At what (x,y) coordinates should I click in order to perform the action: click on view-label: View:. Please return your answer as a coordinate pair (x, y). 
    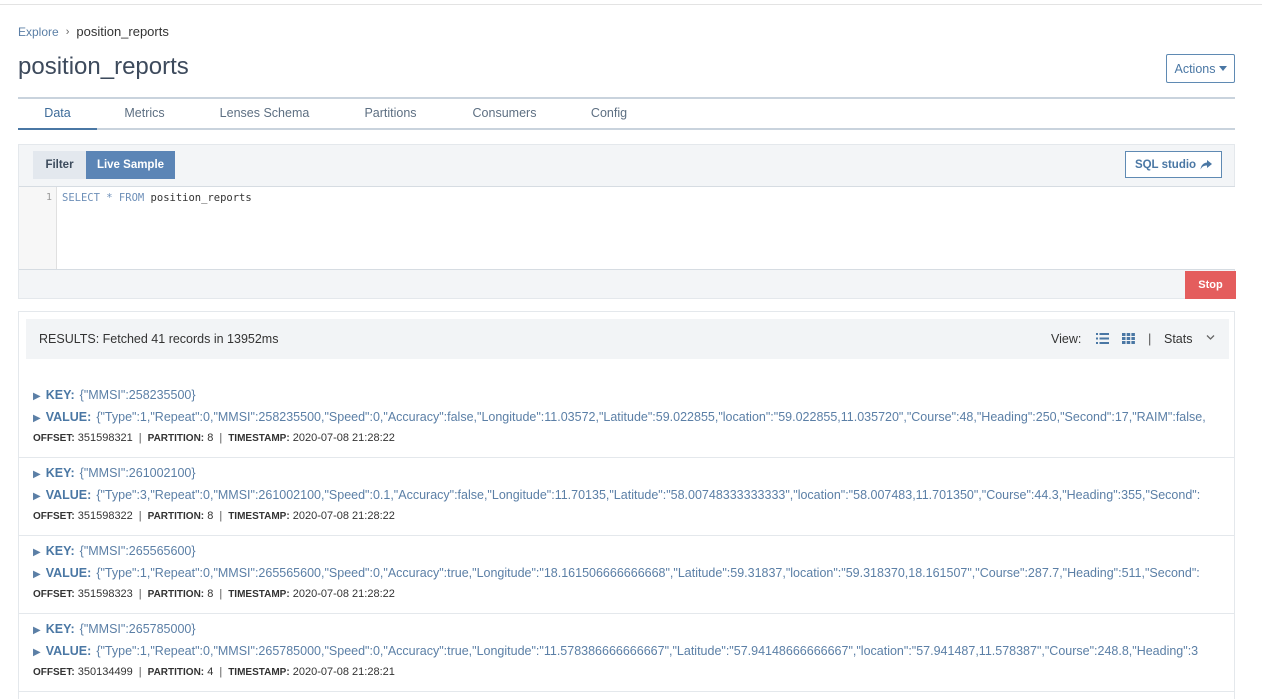
    Looking at the image, I should click on (1066, 339).